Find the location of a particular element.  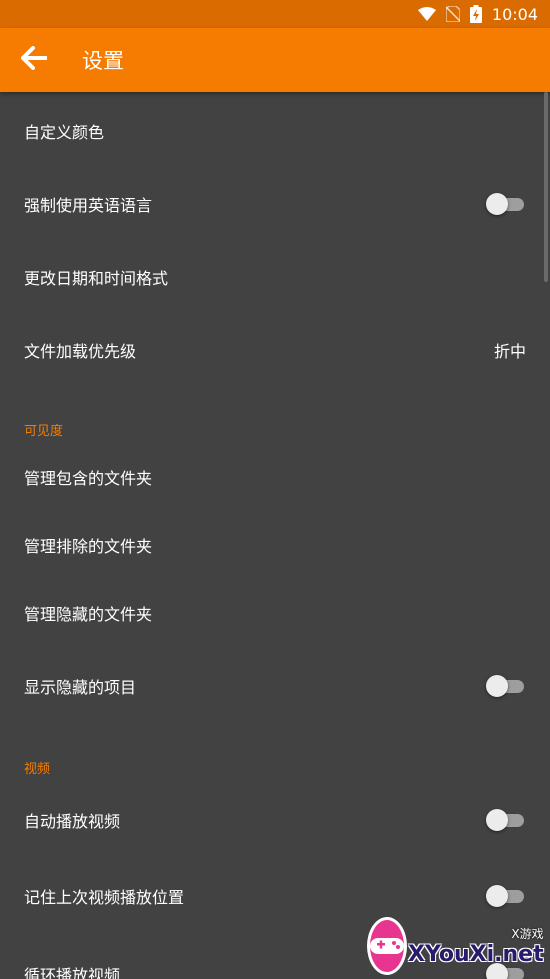

watermark-site: XYouXi.net is located at coordinates (476, 954).